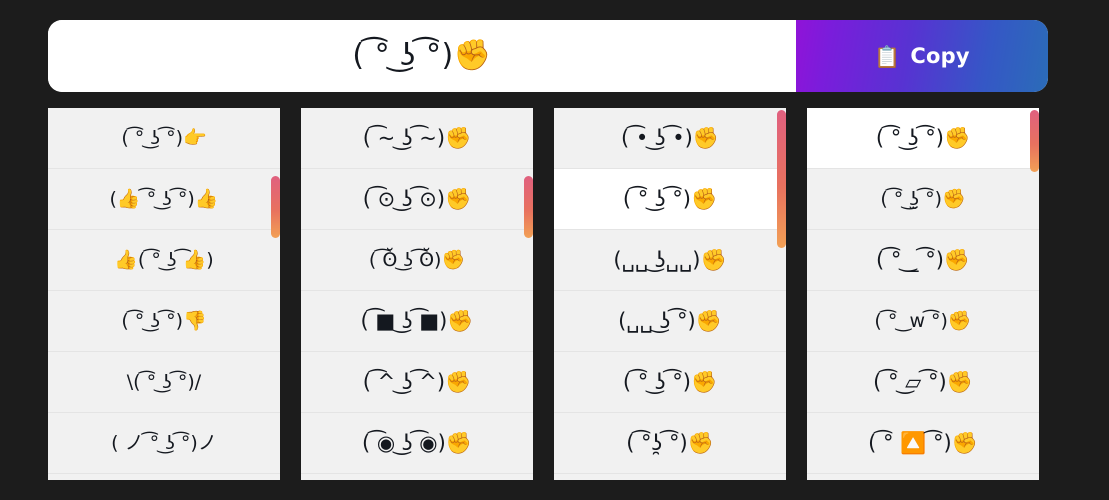 Image resolution: width=1109 pixels, height=500 pixels. I want to click on face-row: ( ͡~ ͜ʖ ͡~)✊, so click(417, 138).